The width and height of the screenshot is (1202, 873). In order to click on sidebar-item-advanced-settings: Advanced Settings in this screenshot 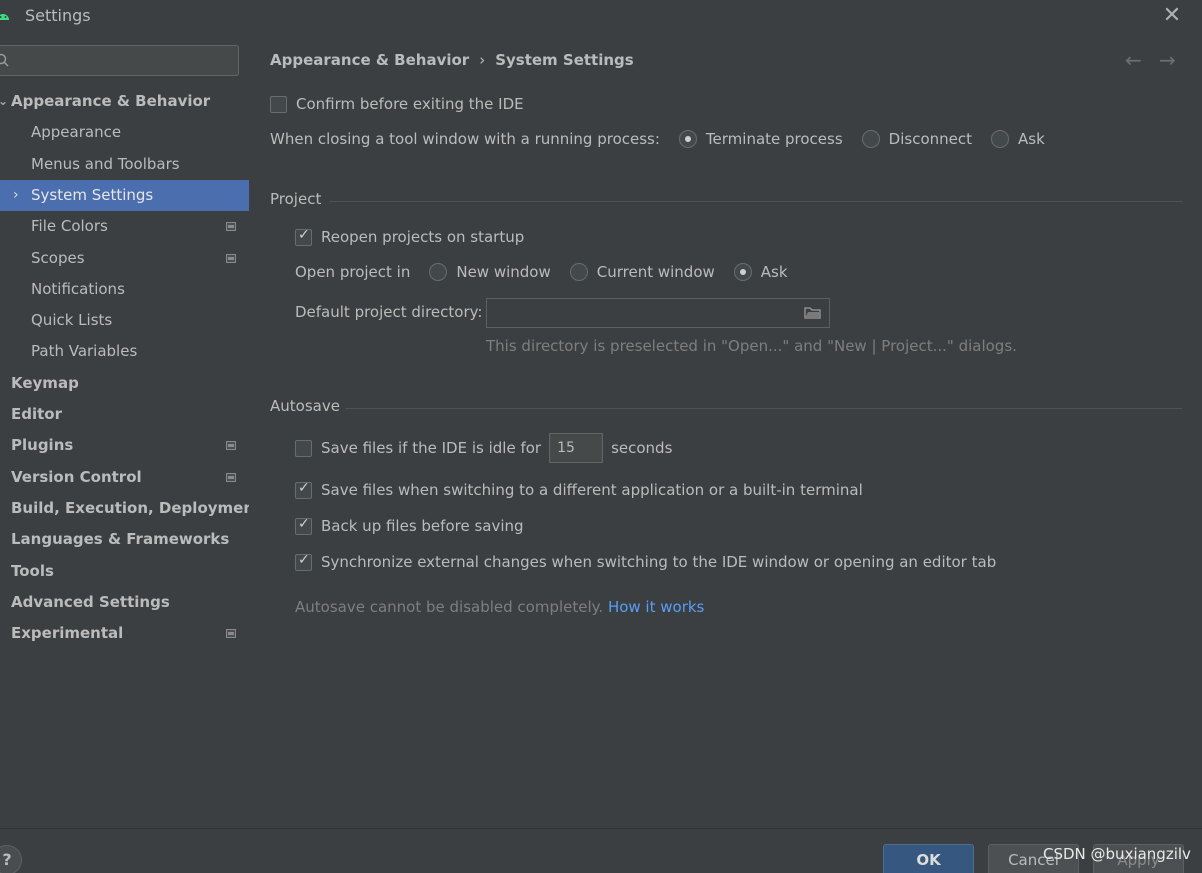, I will do `click(124, 602)`.